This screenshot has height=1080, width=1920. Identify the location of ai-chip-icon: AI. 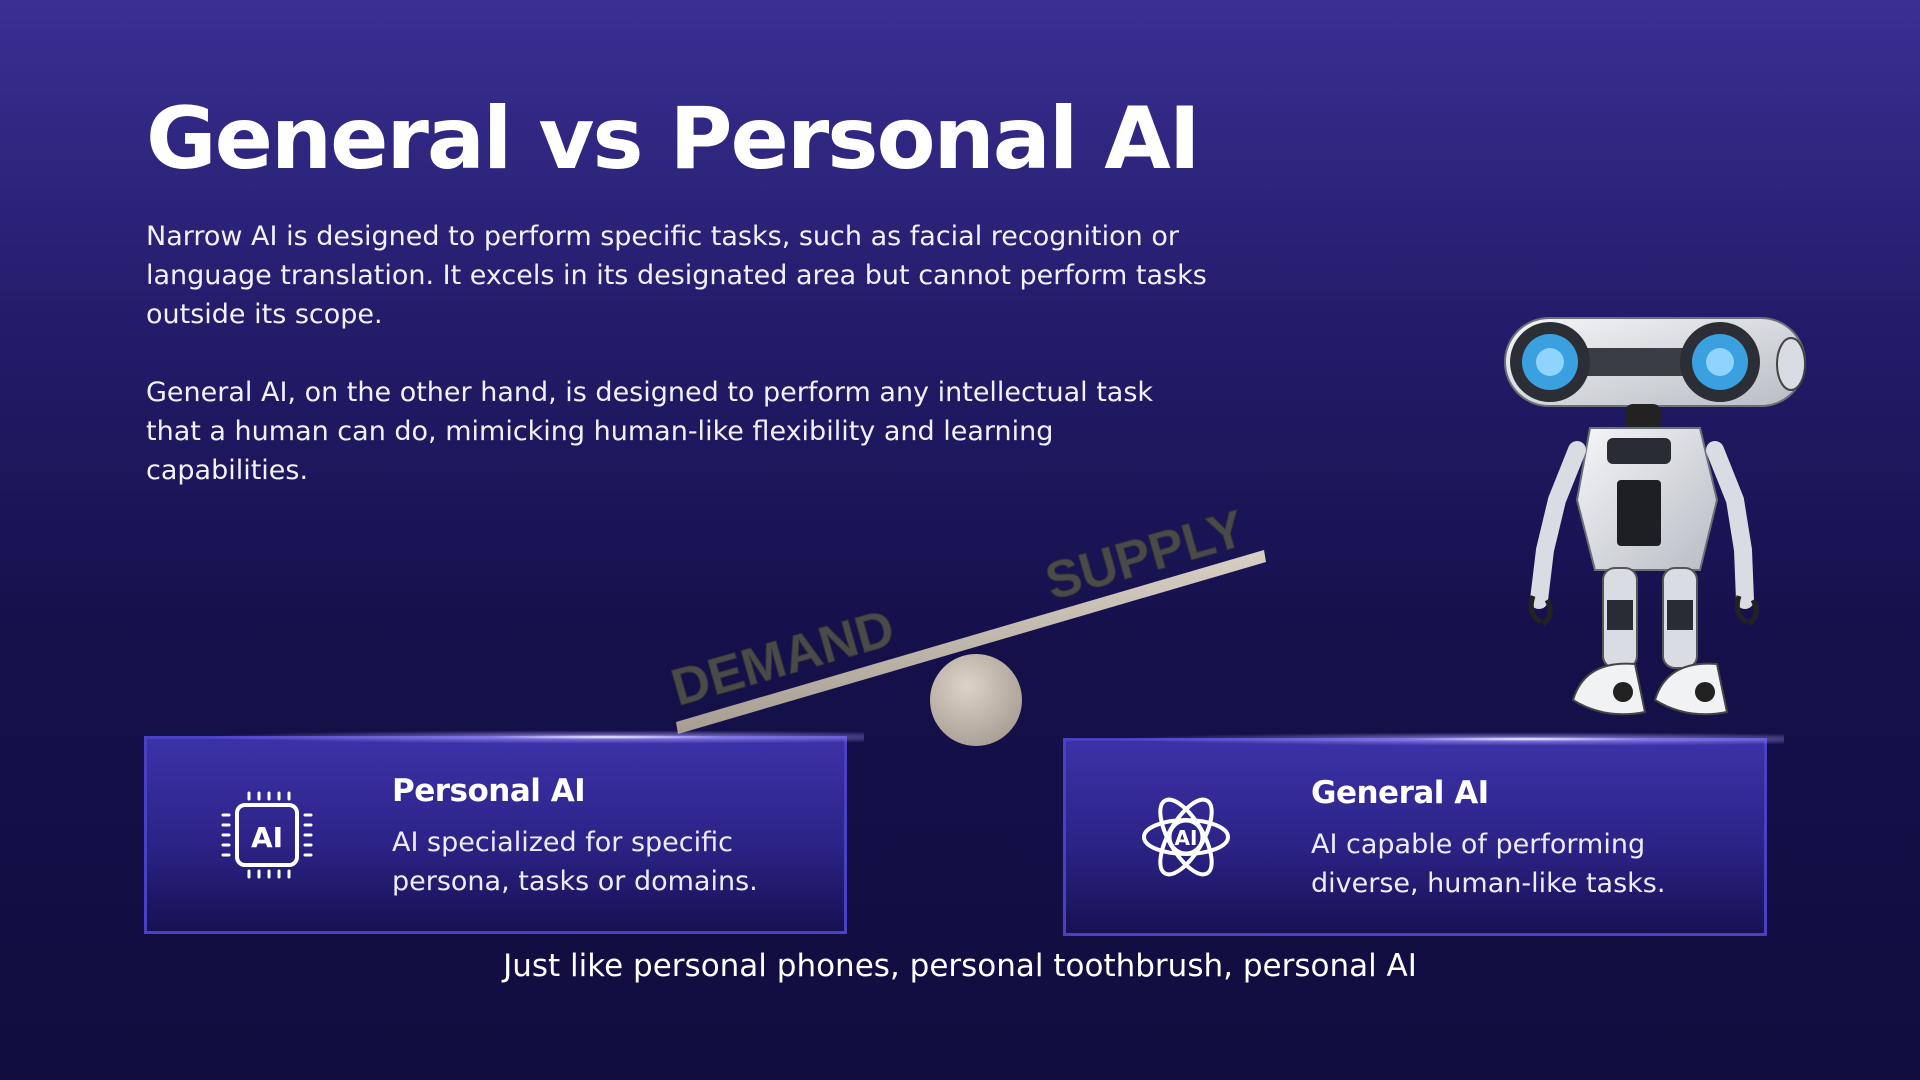
(267, 835).